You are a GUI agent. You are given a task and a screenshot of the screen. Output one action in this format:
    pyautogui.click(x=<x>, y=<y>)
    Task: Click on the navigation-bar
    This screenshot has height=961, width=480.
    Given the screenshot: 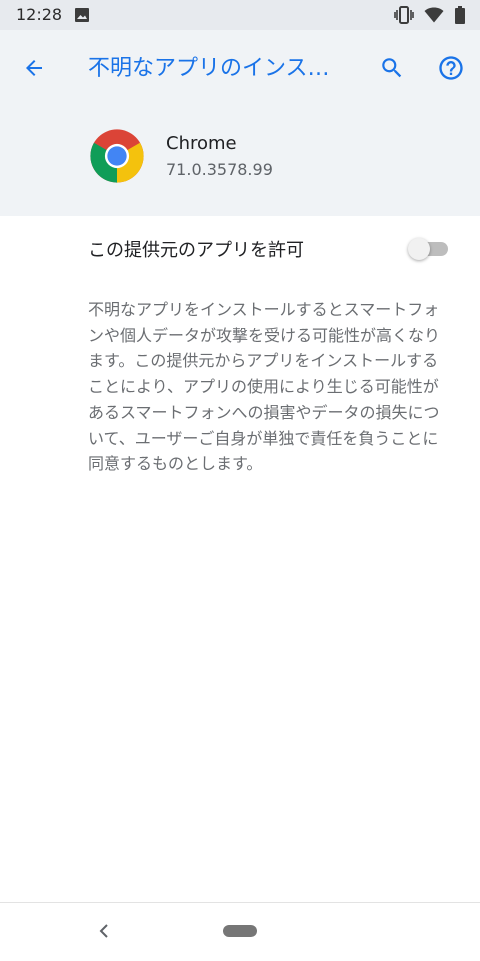 What is the action you would take?
    pyautogui.click(x=240, y=931)
    